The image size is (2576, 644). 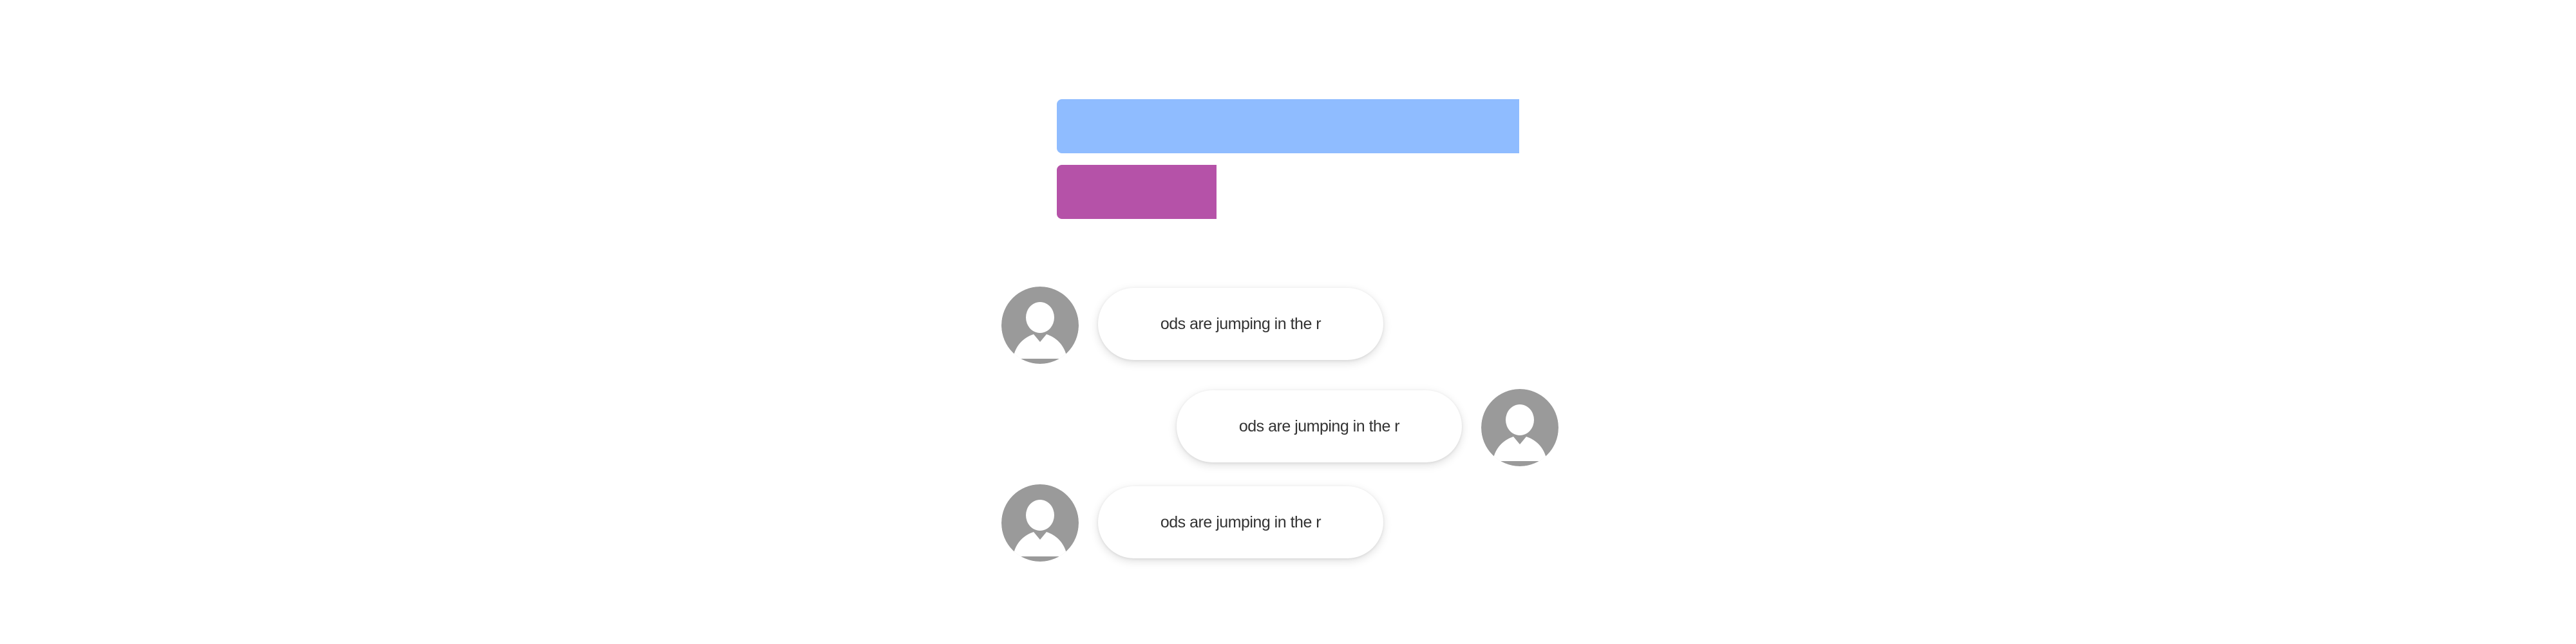 What do you see at coordinates (1137, 192) in the screenshot?
I see `progress-bar-purple` at bounding box center [1137, 192].